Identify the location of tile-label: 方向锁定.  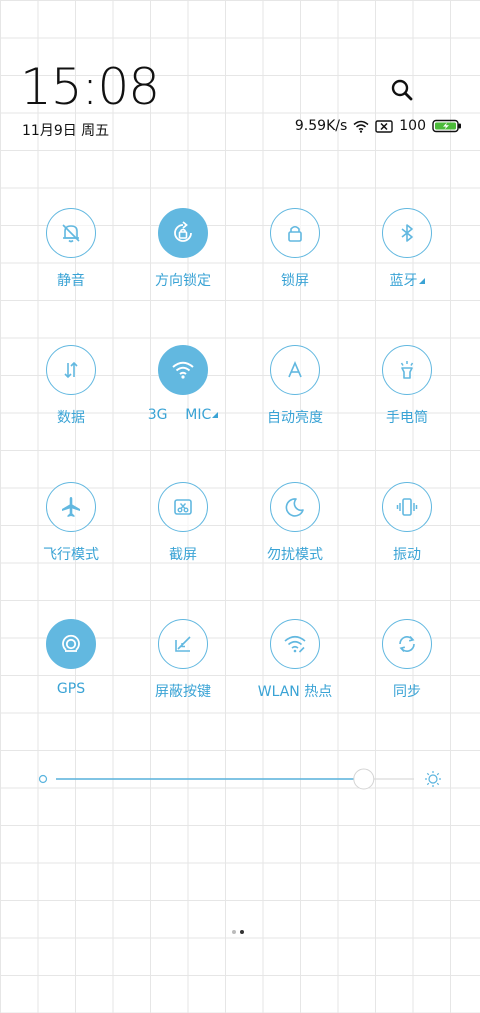
(183, 281).